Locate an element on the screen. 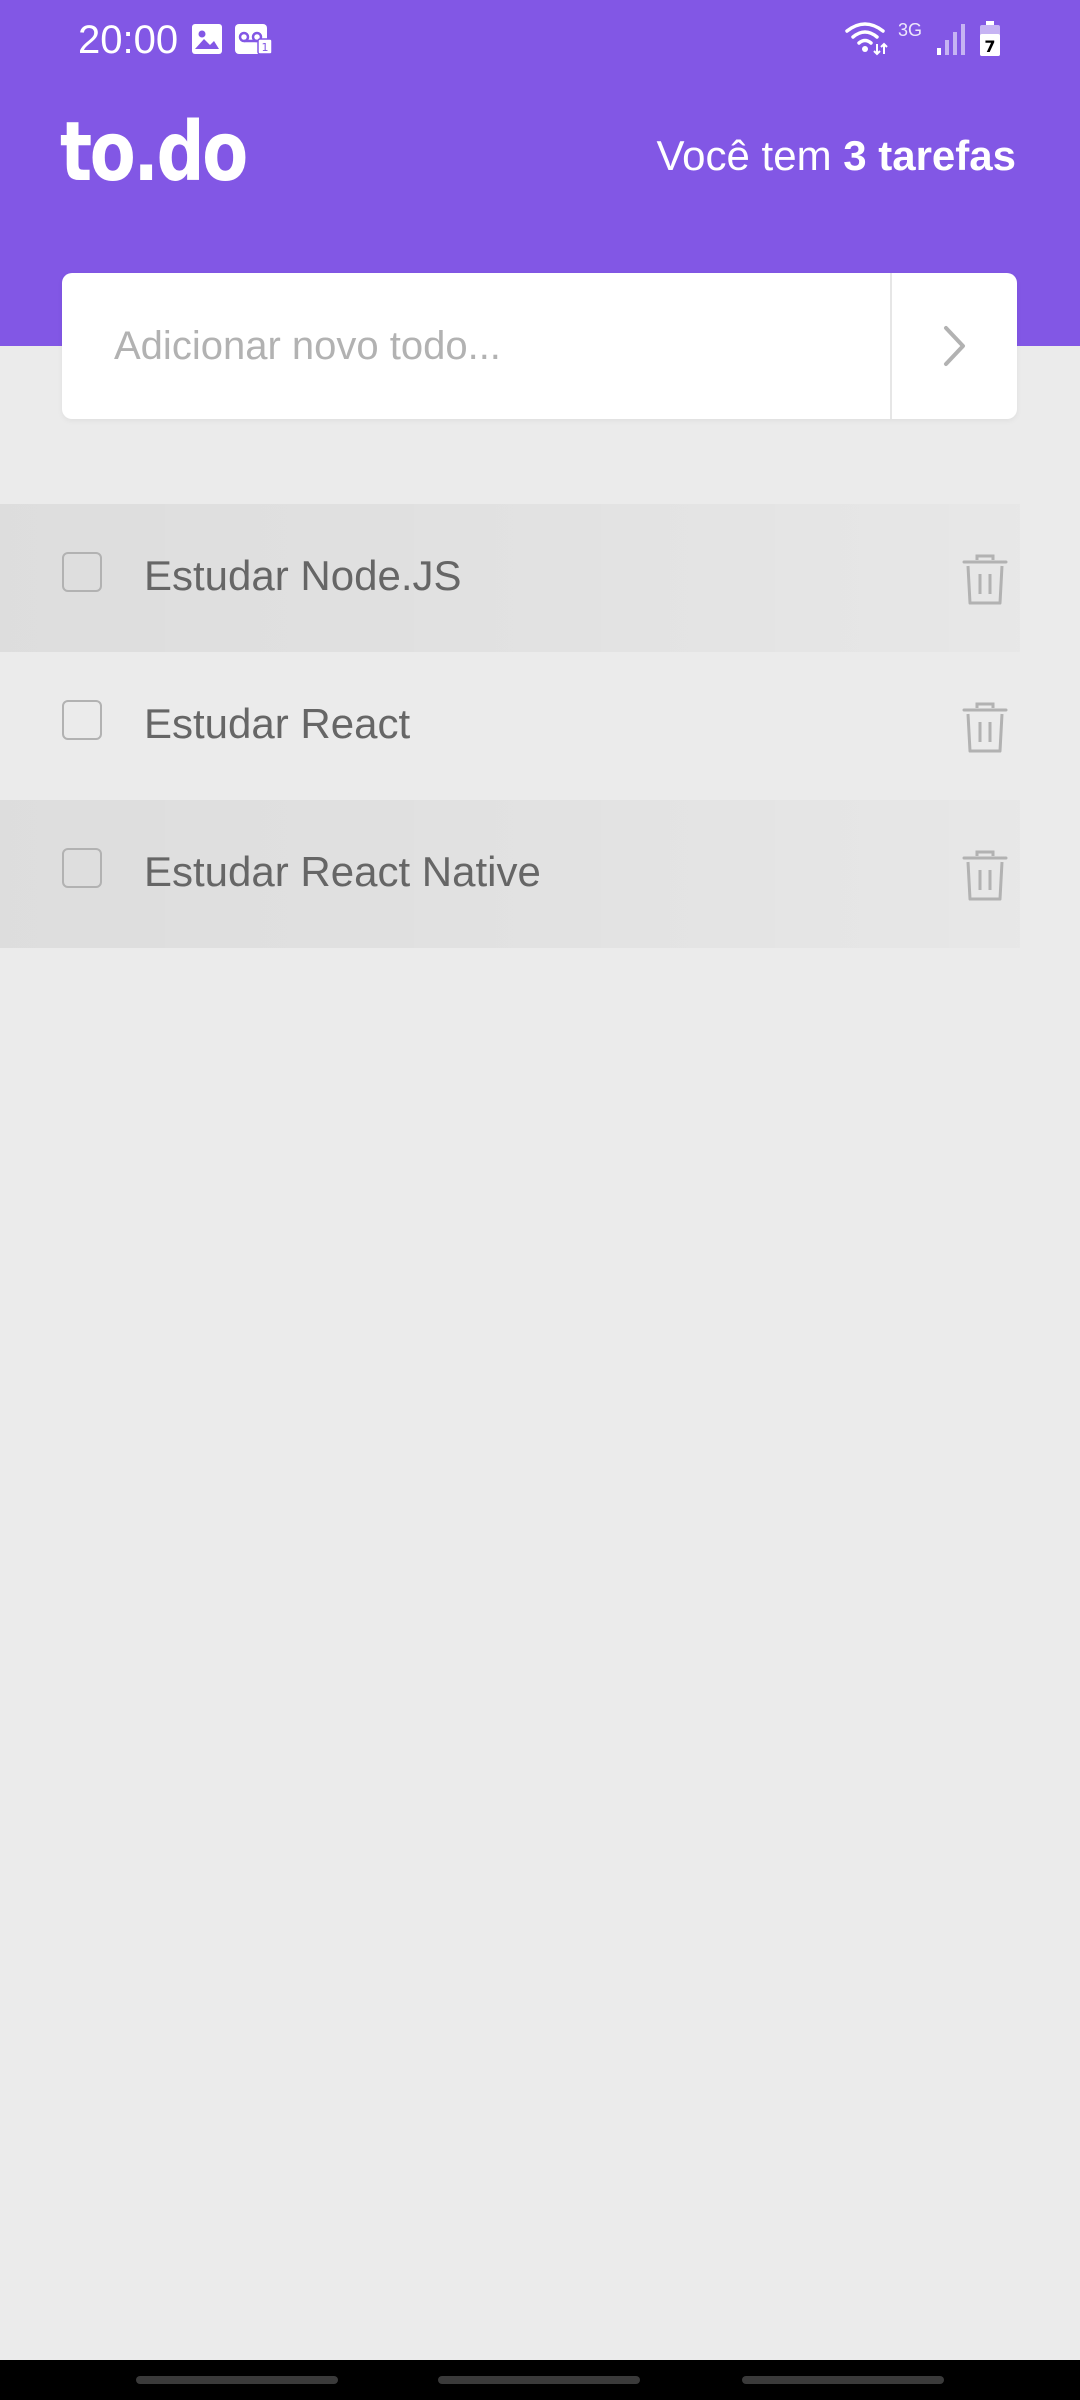  battery-level: 7 is located at coordinates (989, 46).